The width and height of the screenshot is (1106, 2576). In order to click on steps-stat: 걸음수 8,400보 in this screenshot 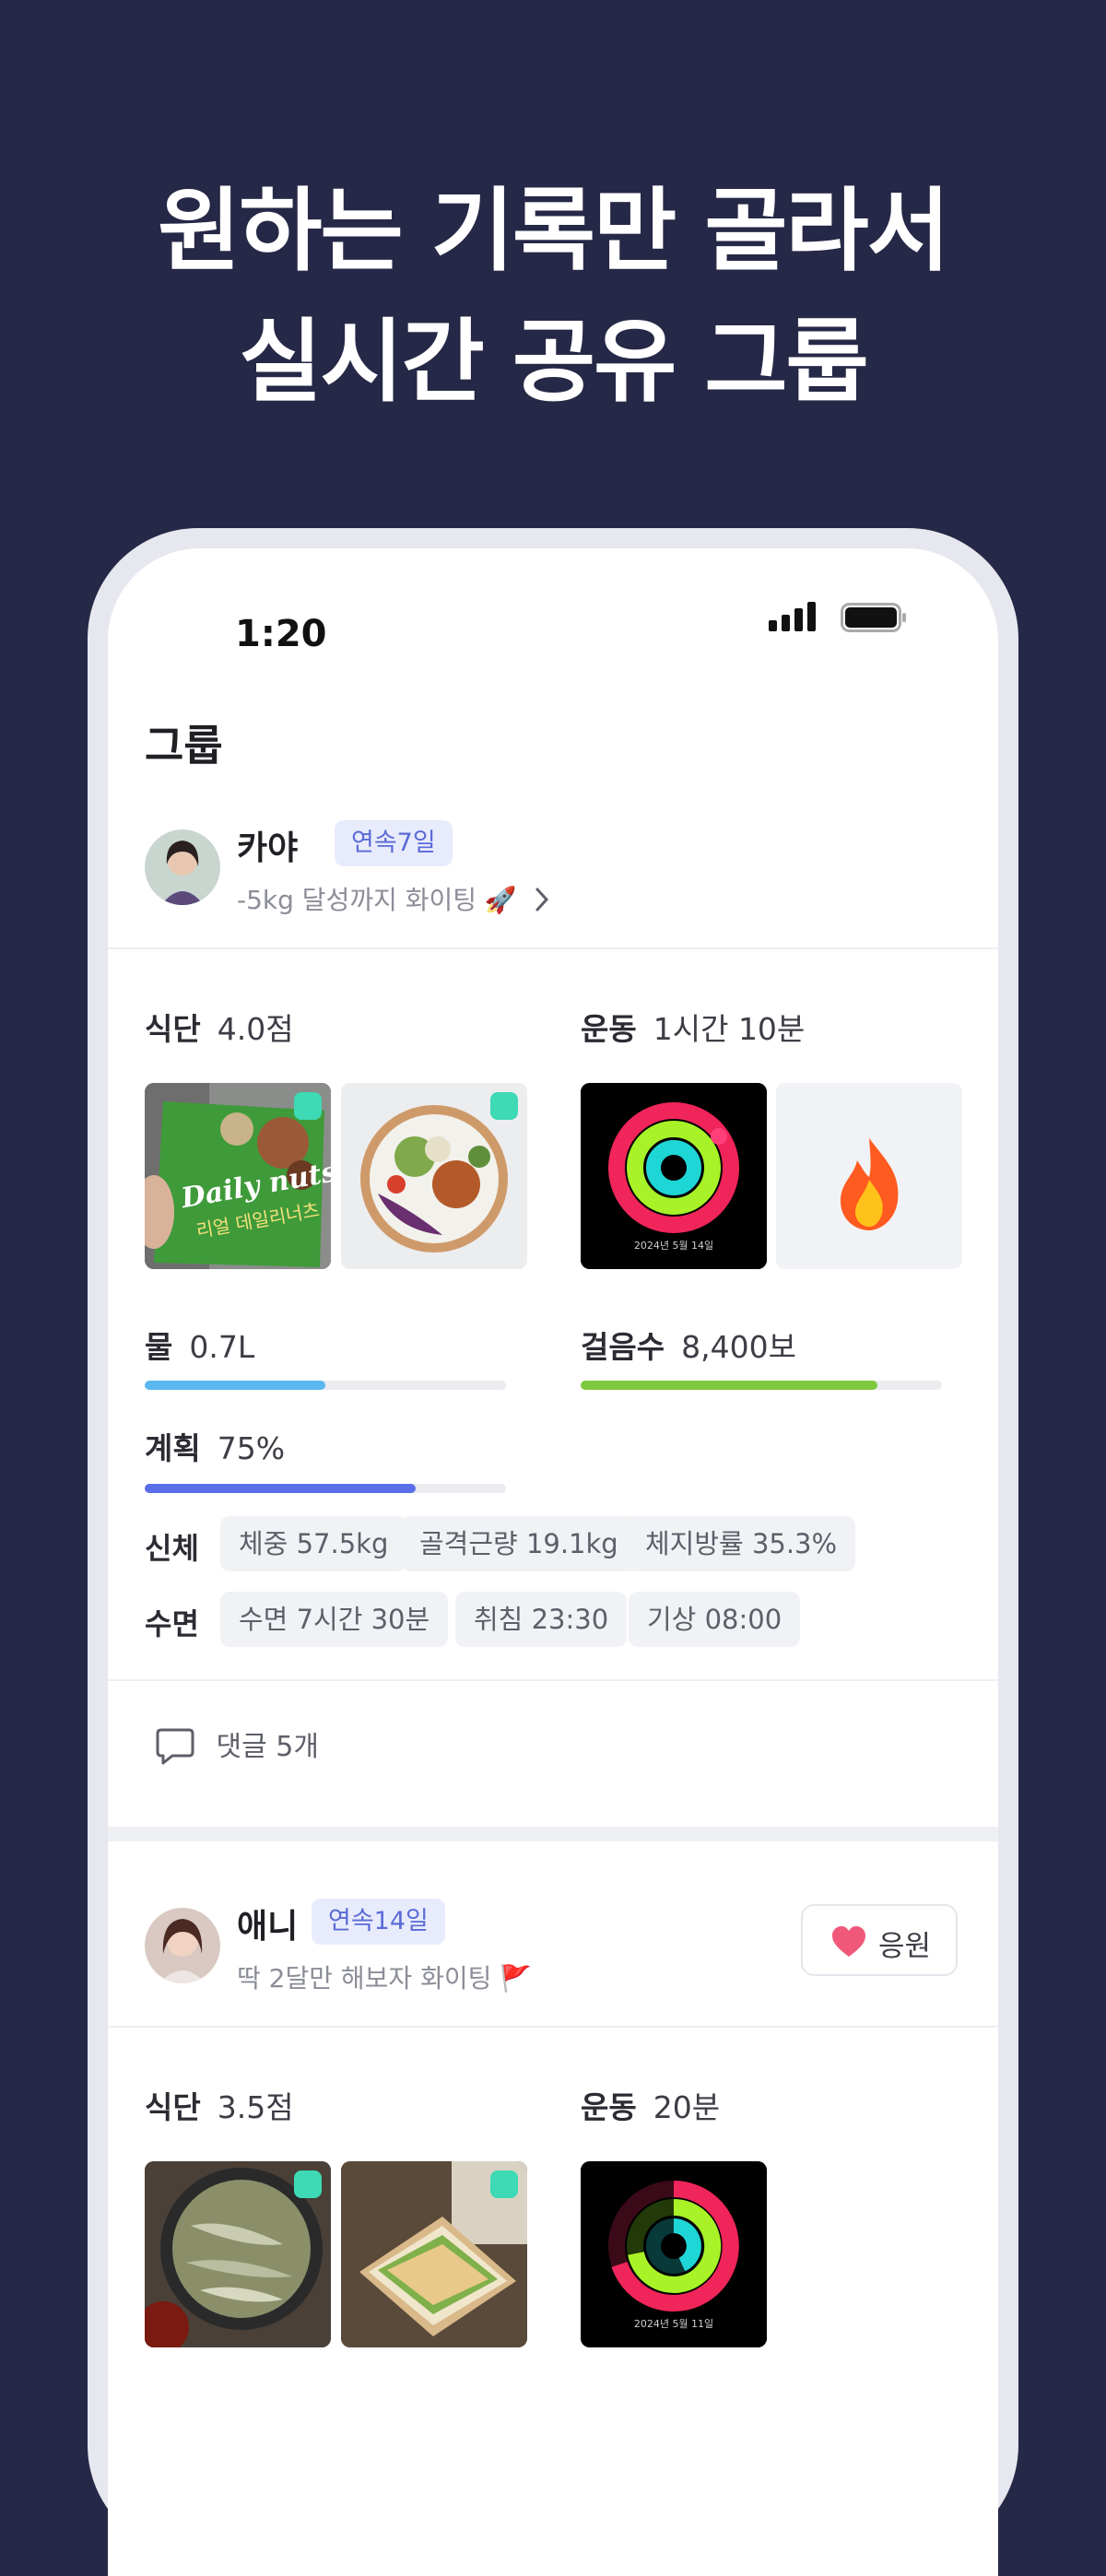, I will do `click(688, 1345)`.